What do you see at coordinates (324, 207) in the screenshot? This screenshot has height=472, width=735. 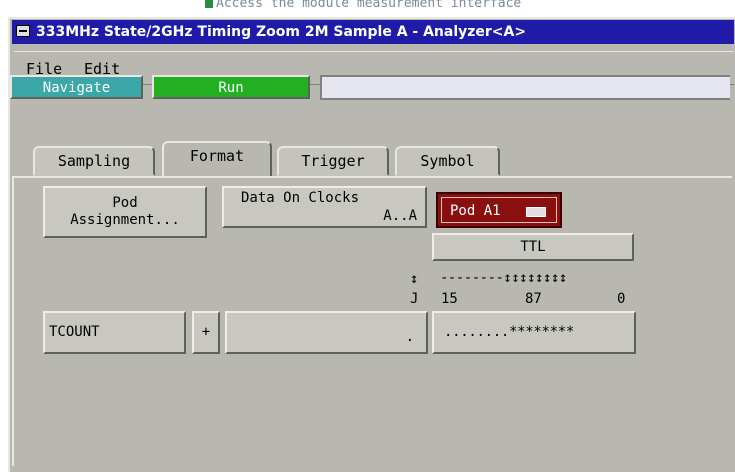 I see `data-on-clocks-button: Data On Clocks A..A` at bounding box center [324, 207].